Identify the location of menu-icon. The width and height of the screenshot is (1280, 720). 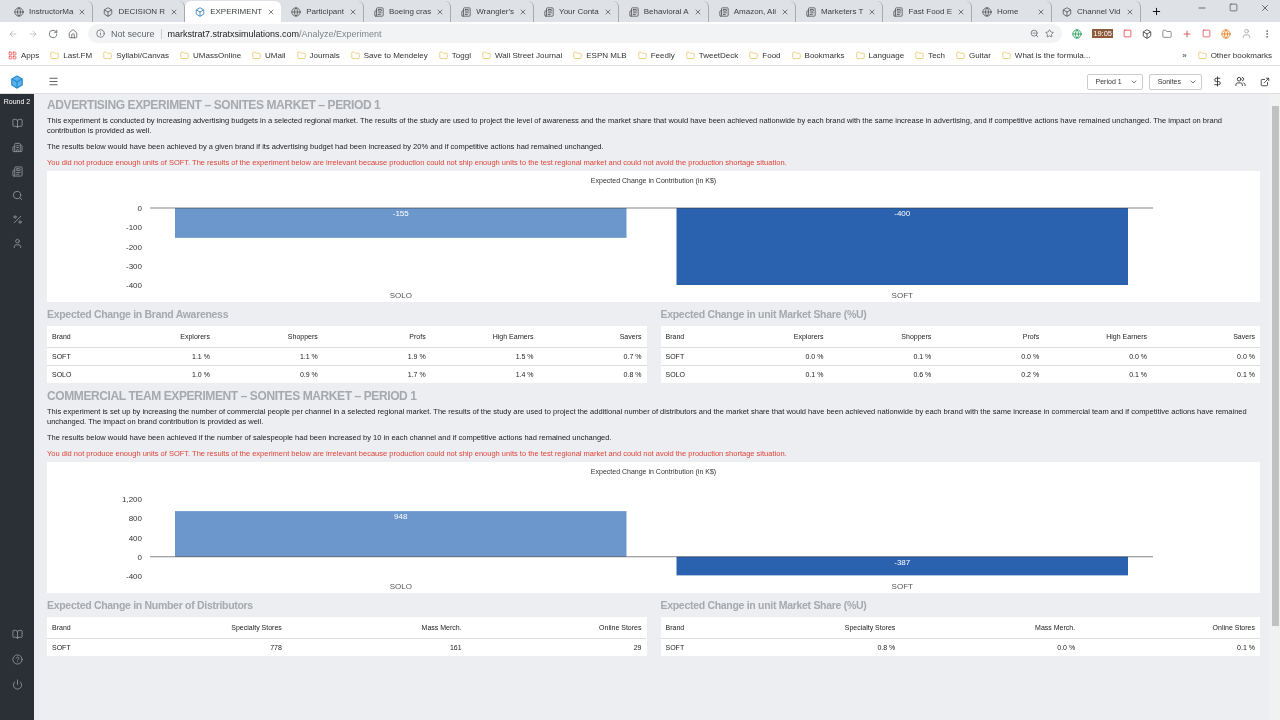
(53, 81).